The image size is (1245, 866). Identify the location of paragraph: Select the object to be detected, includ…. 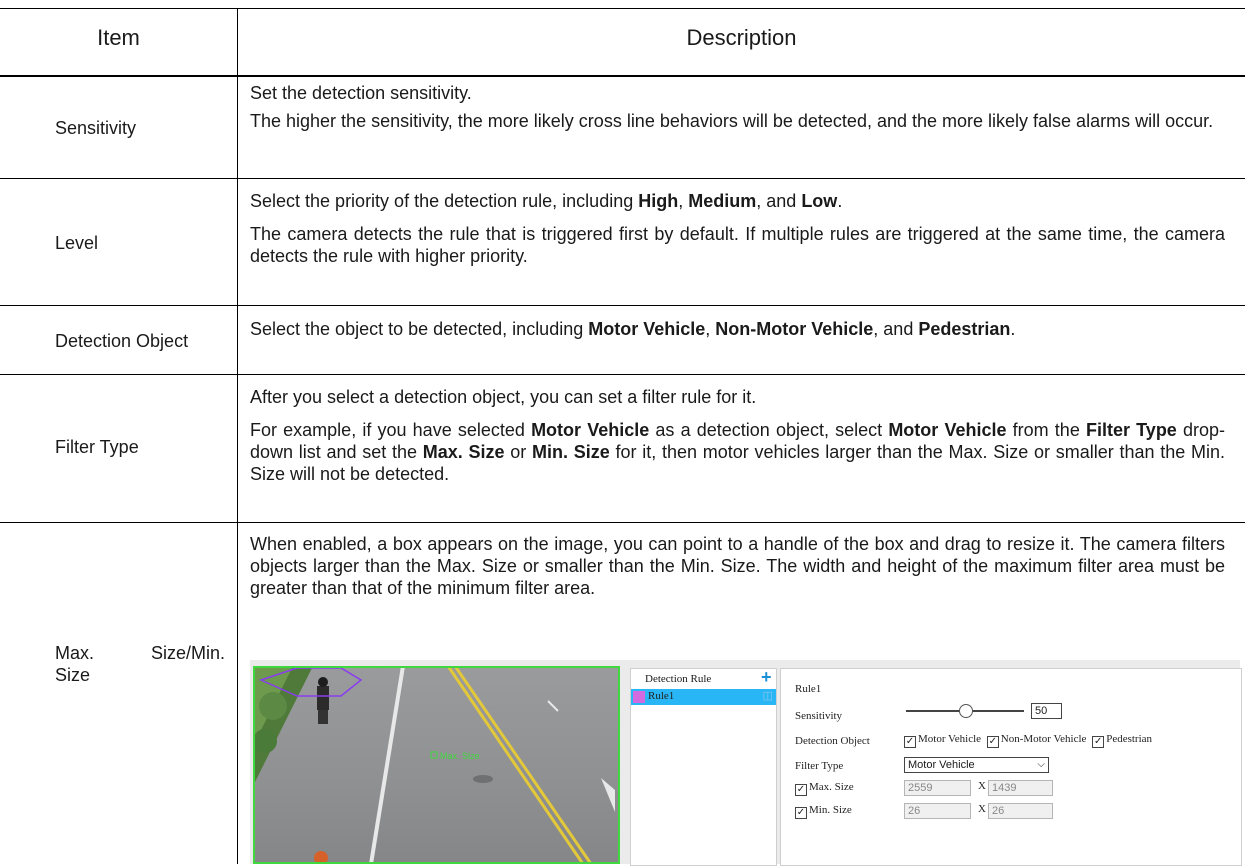
(633, 329).